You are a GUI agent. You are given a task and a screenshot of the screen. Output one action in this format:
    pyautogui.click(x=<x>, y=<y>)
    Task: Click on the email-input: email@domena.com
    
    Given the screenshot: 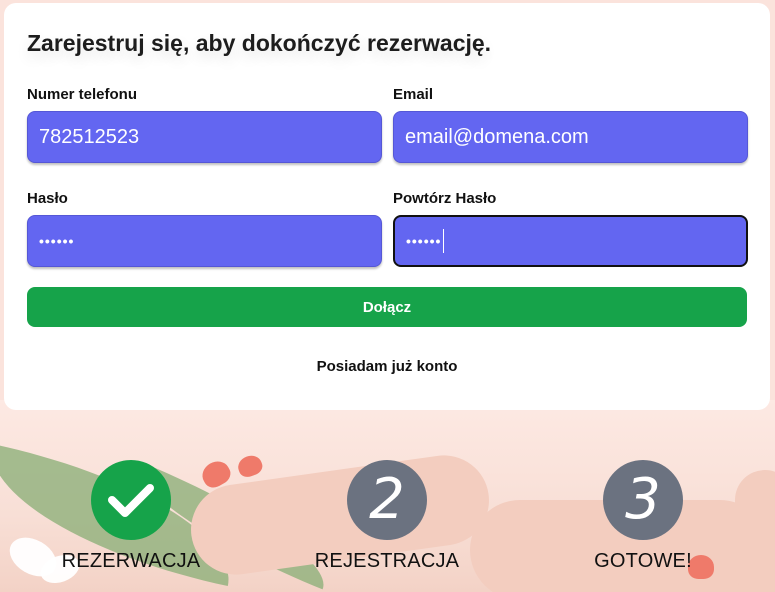 What is the action you would take?
    pyautogui.click(x=570, y=137)
    